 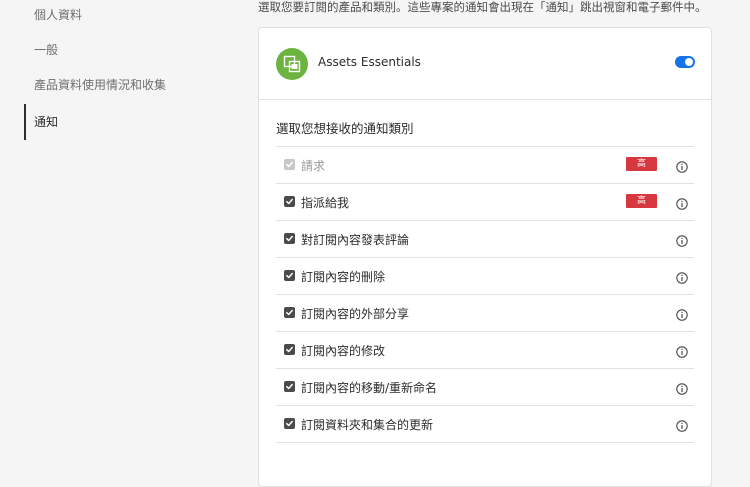 What do you see at coordinates (369, 62) in the screenshot?
I see `app-name: Assets Essentials` at bounding box center [369, 62].